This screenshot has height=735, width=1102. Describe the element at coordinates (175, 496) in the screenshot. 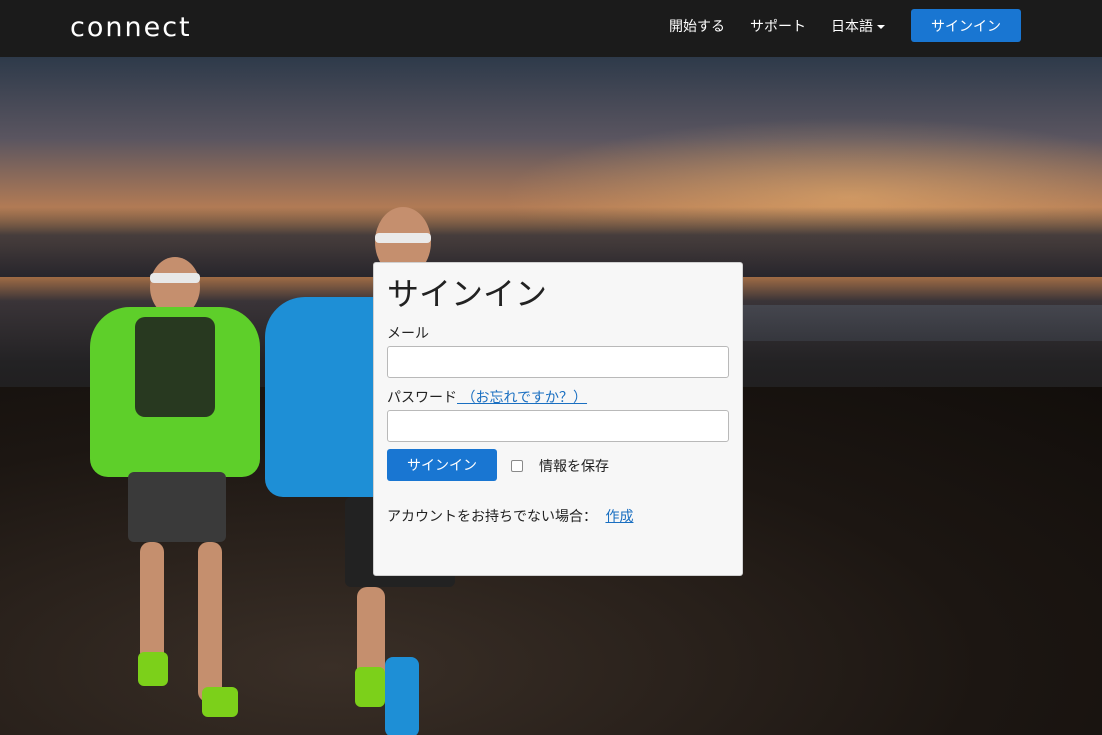

I see `runner-green-figure` at that location.